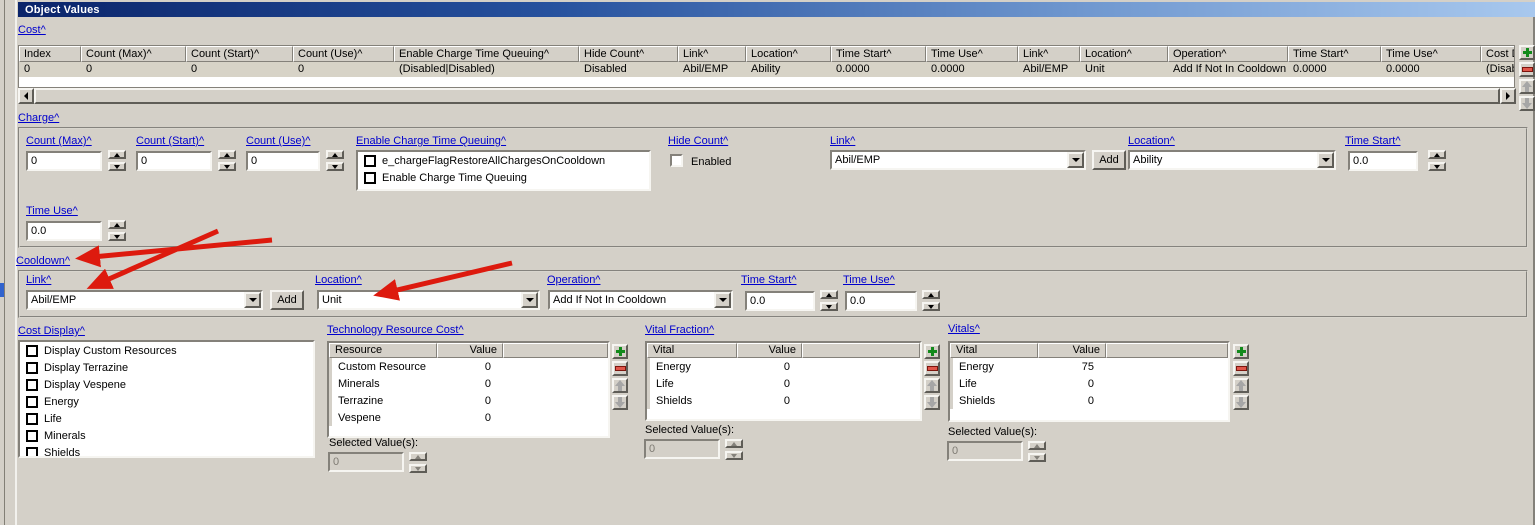  I want to click on charge-time-use-input, so click(64, 231).